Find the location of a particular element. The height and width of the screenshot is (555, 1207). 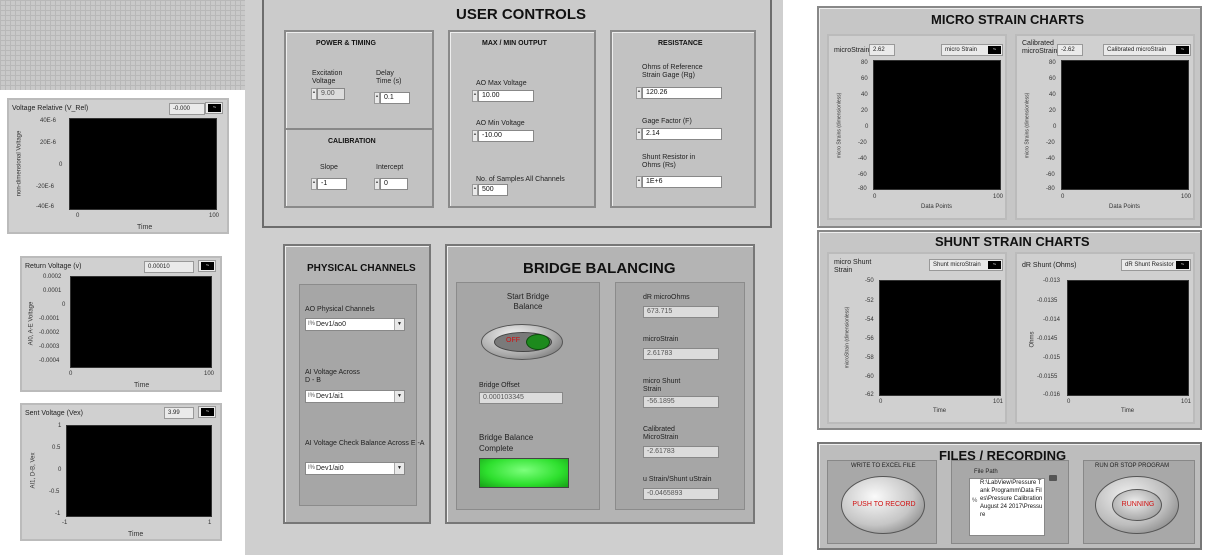

intercept-field: 0 is located at coordinates (394, 184).